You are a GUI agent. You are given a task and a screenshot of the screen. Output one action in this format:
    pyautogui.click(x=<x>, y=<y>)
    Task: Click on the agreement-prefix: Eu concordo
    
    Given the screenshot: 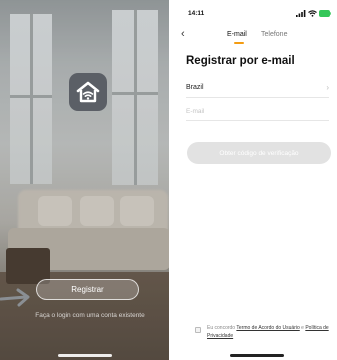 What is the action you would take?
    pyautogui.click(x=221, y=328)
    